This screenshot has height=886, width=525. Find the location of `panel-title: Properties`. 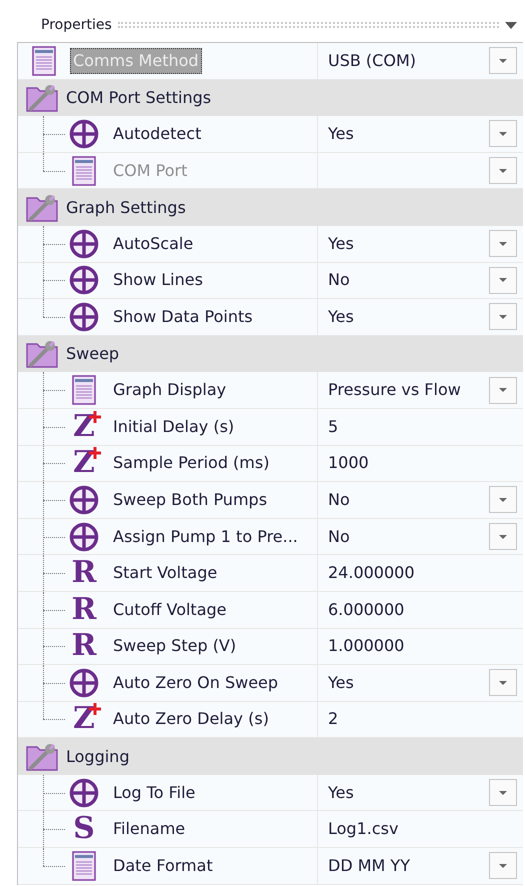

panel-title: Properties is located at coordinates (76, 25).